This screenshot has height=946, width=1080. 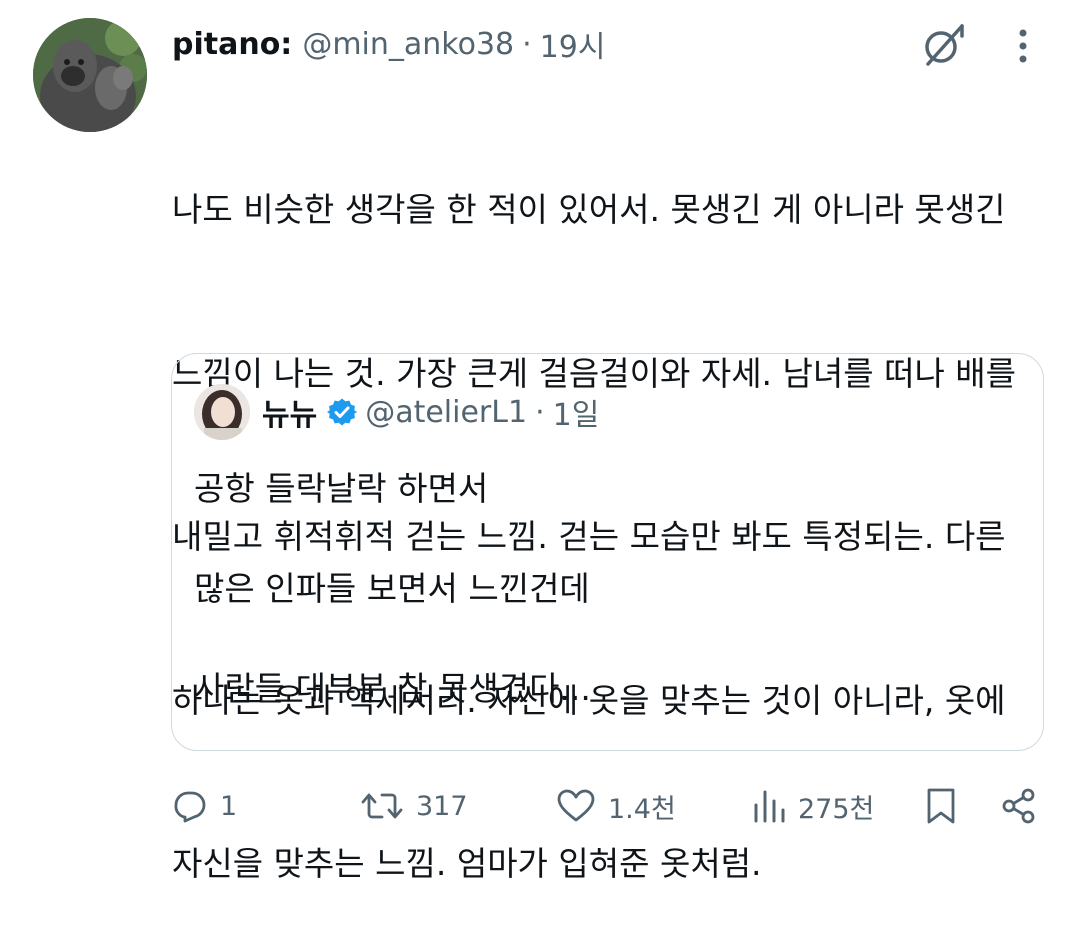 I want to click on repost-button: 317, so click(x=414, y=806).